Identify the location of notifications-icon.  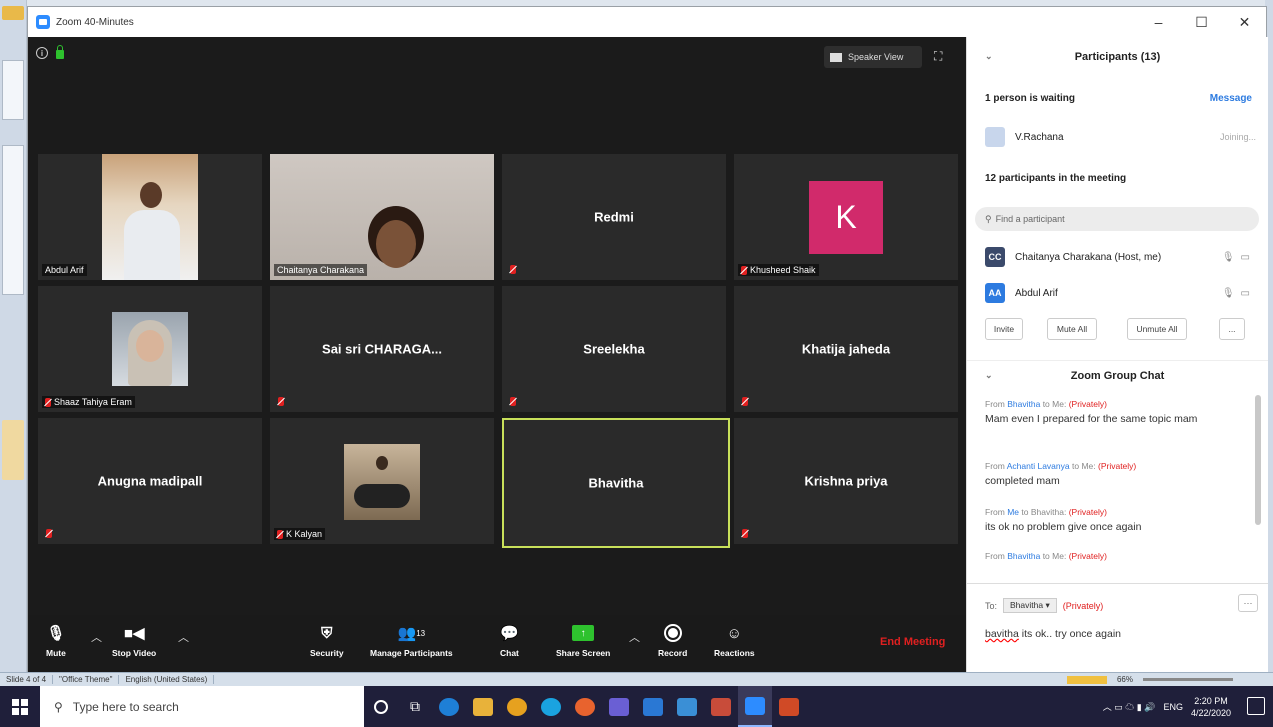
(1256, 706).